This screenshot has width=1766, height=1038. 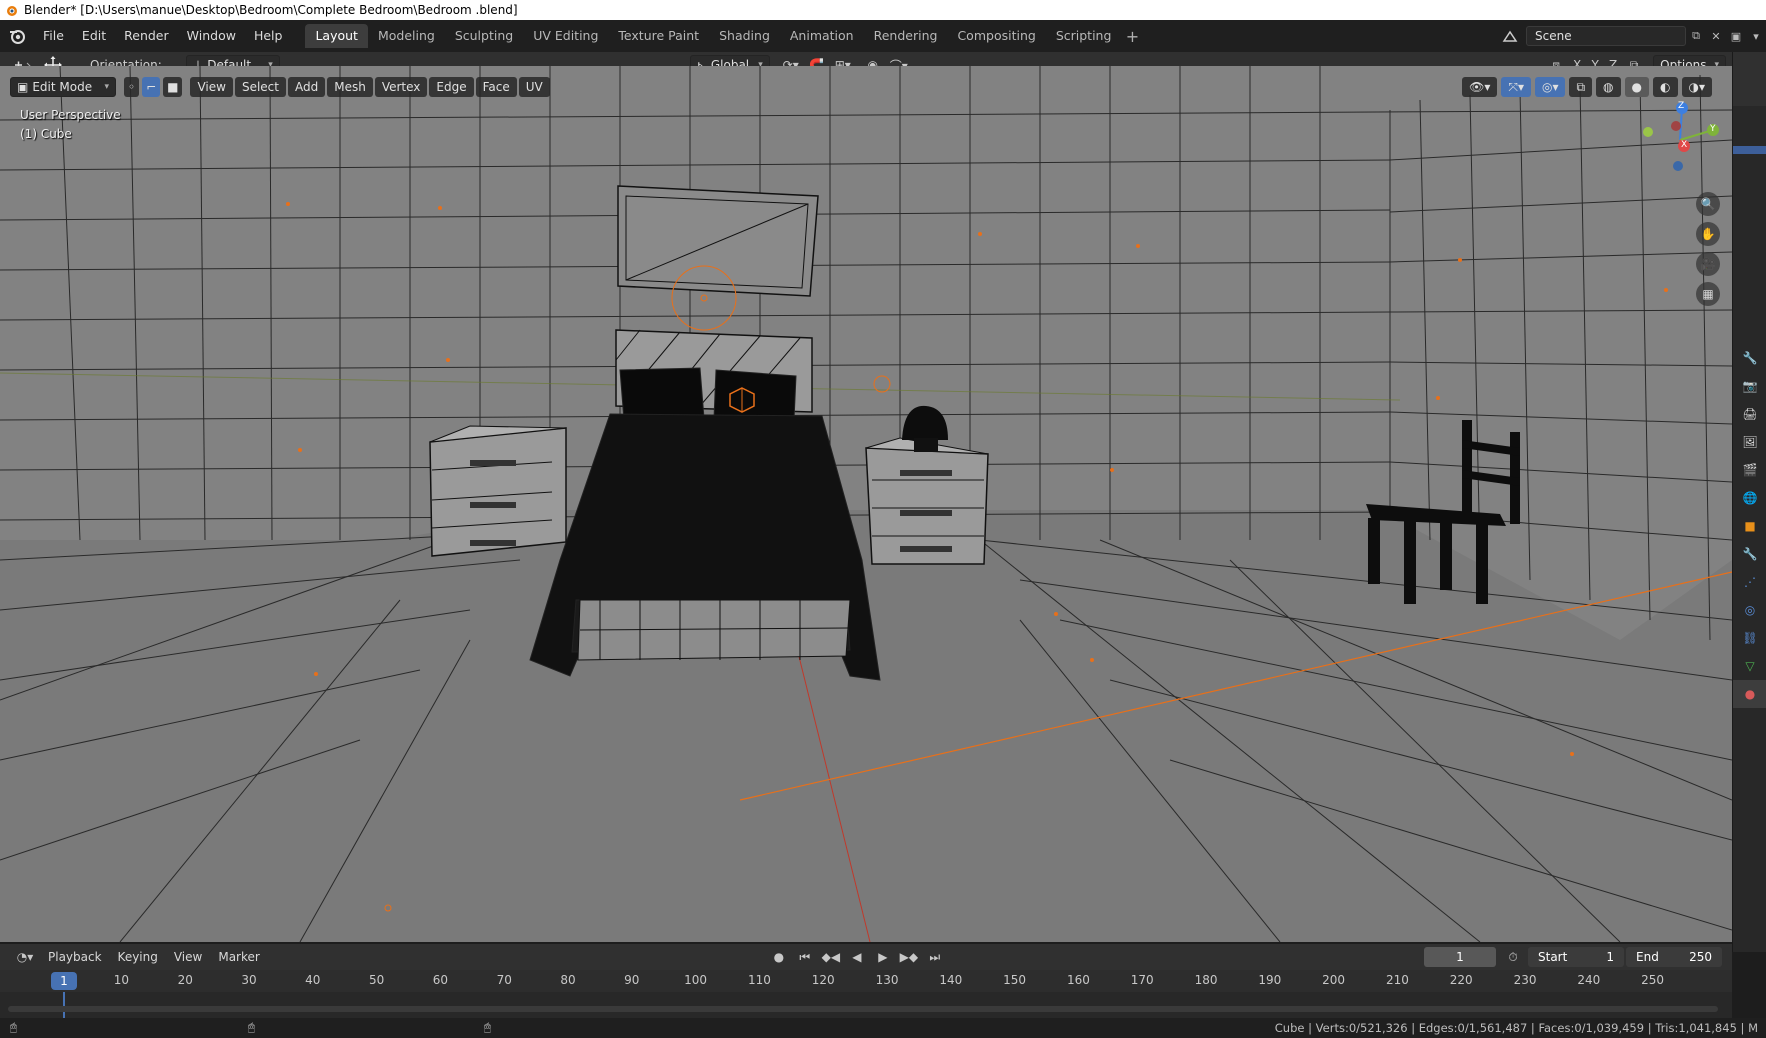 I want to click on ortho-grid-icon: ▦, so click(x=1708, y=294).